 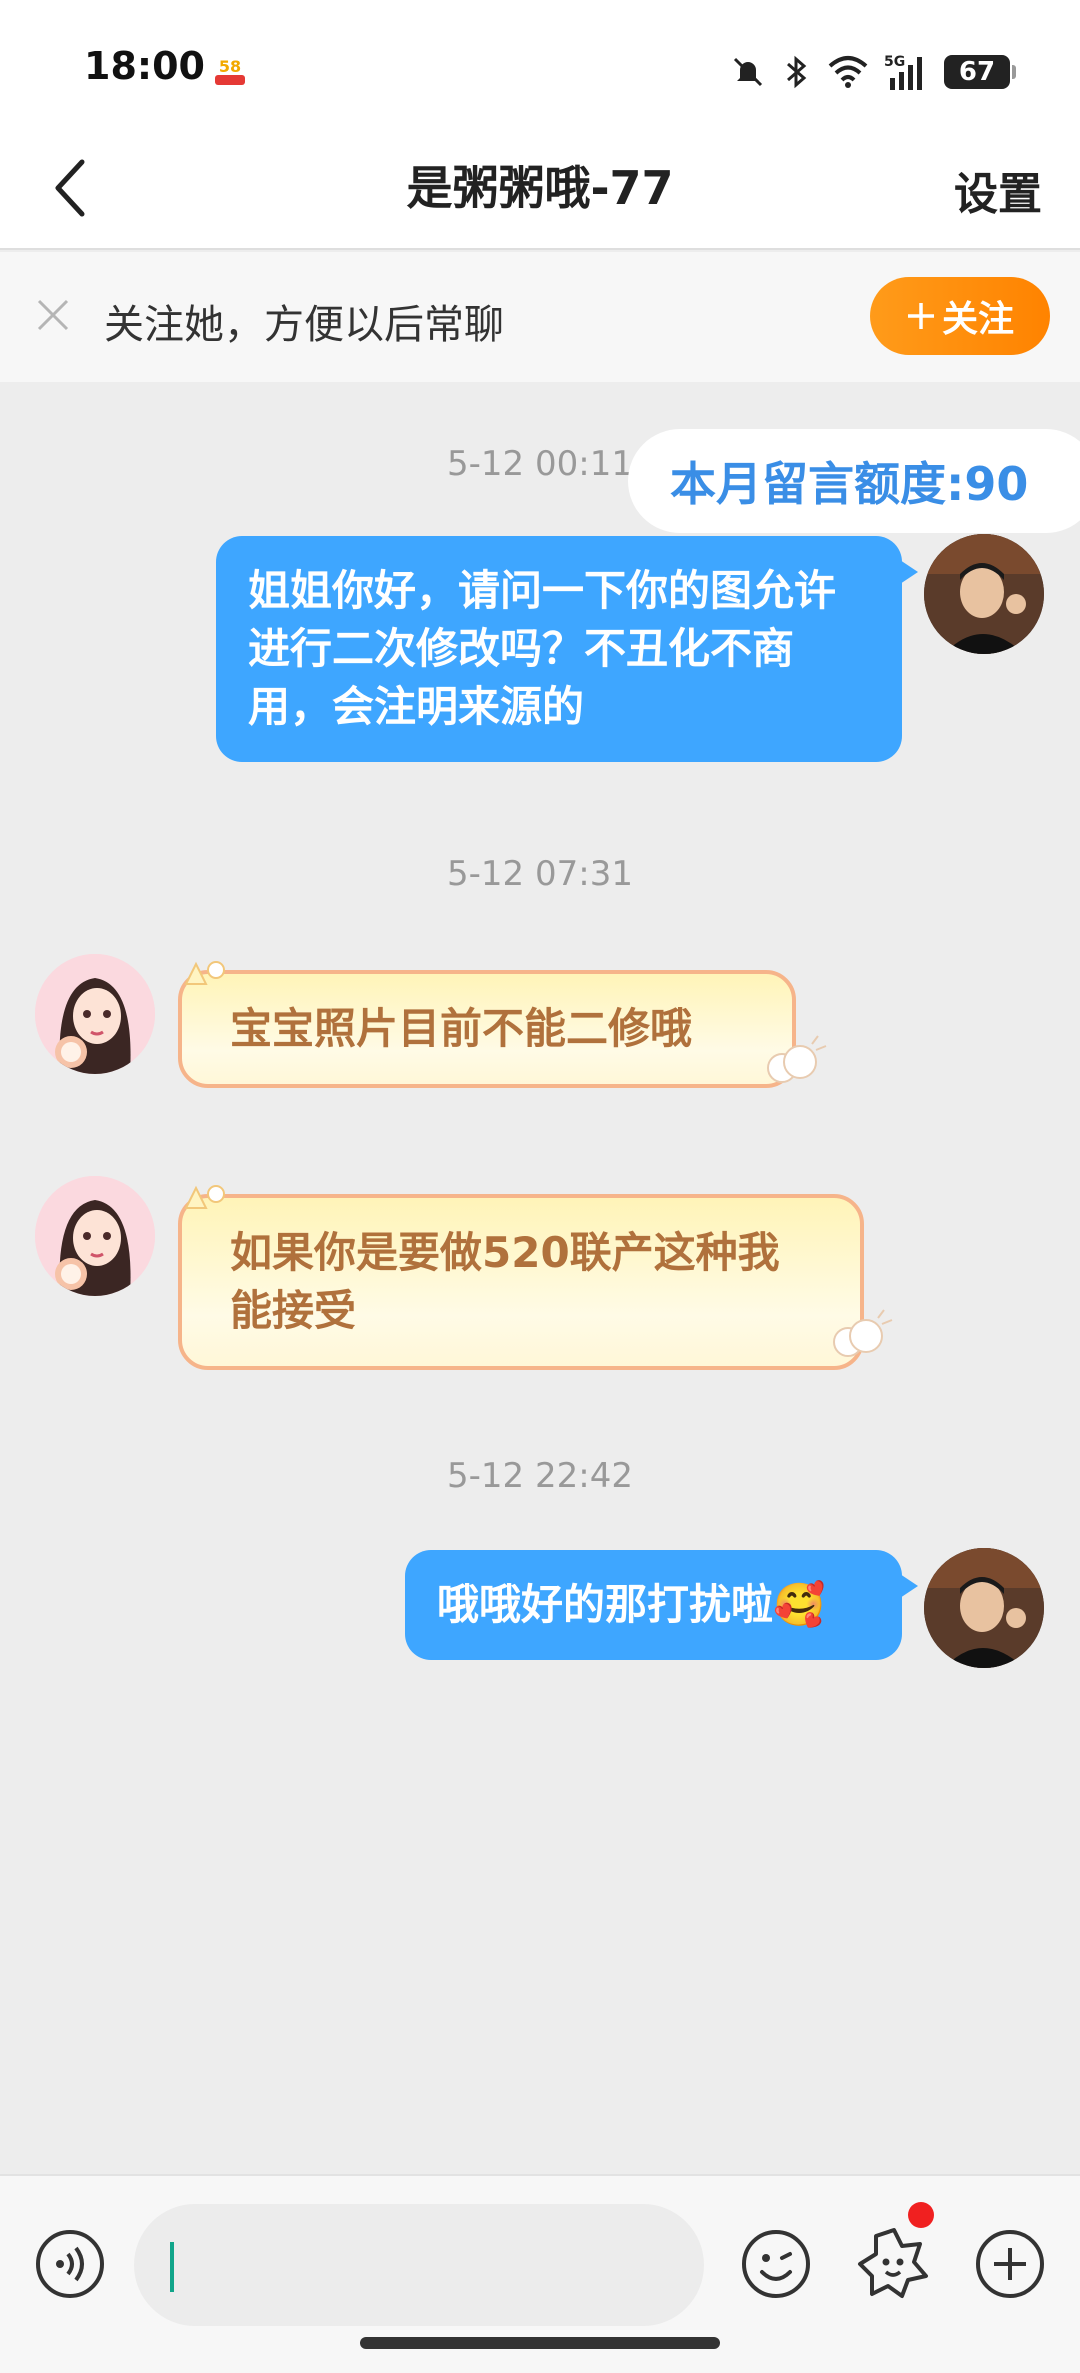 I want to click on sticker-flower-icon, so click(x=893, y=2263).